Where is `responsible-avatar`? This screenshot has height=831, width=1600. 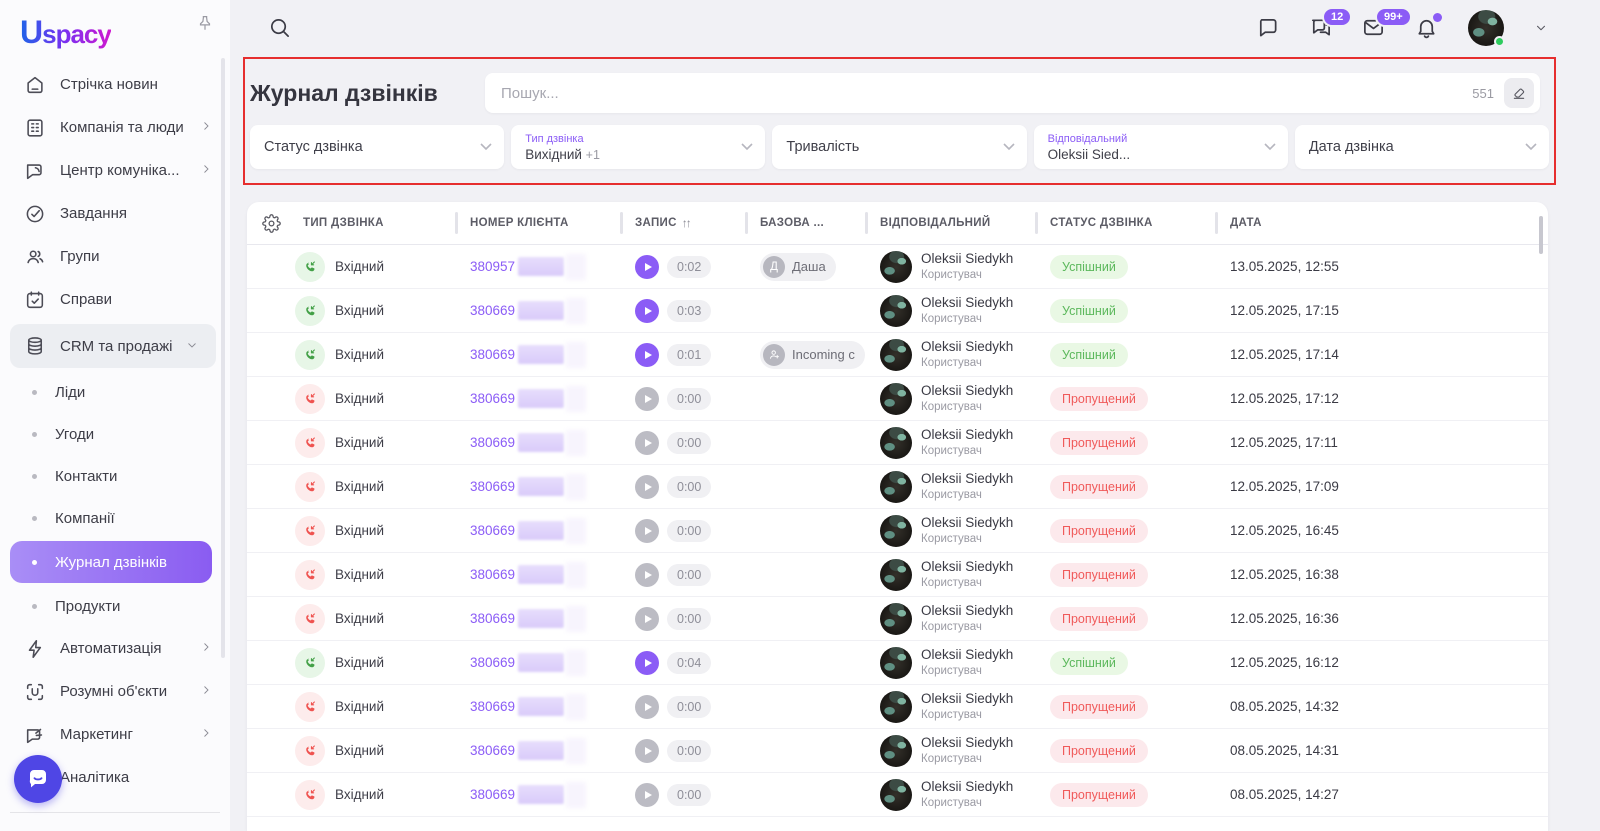 responsible-avatar is located at coordinates (896, 574).